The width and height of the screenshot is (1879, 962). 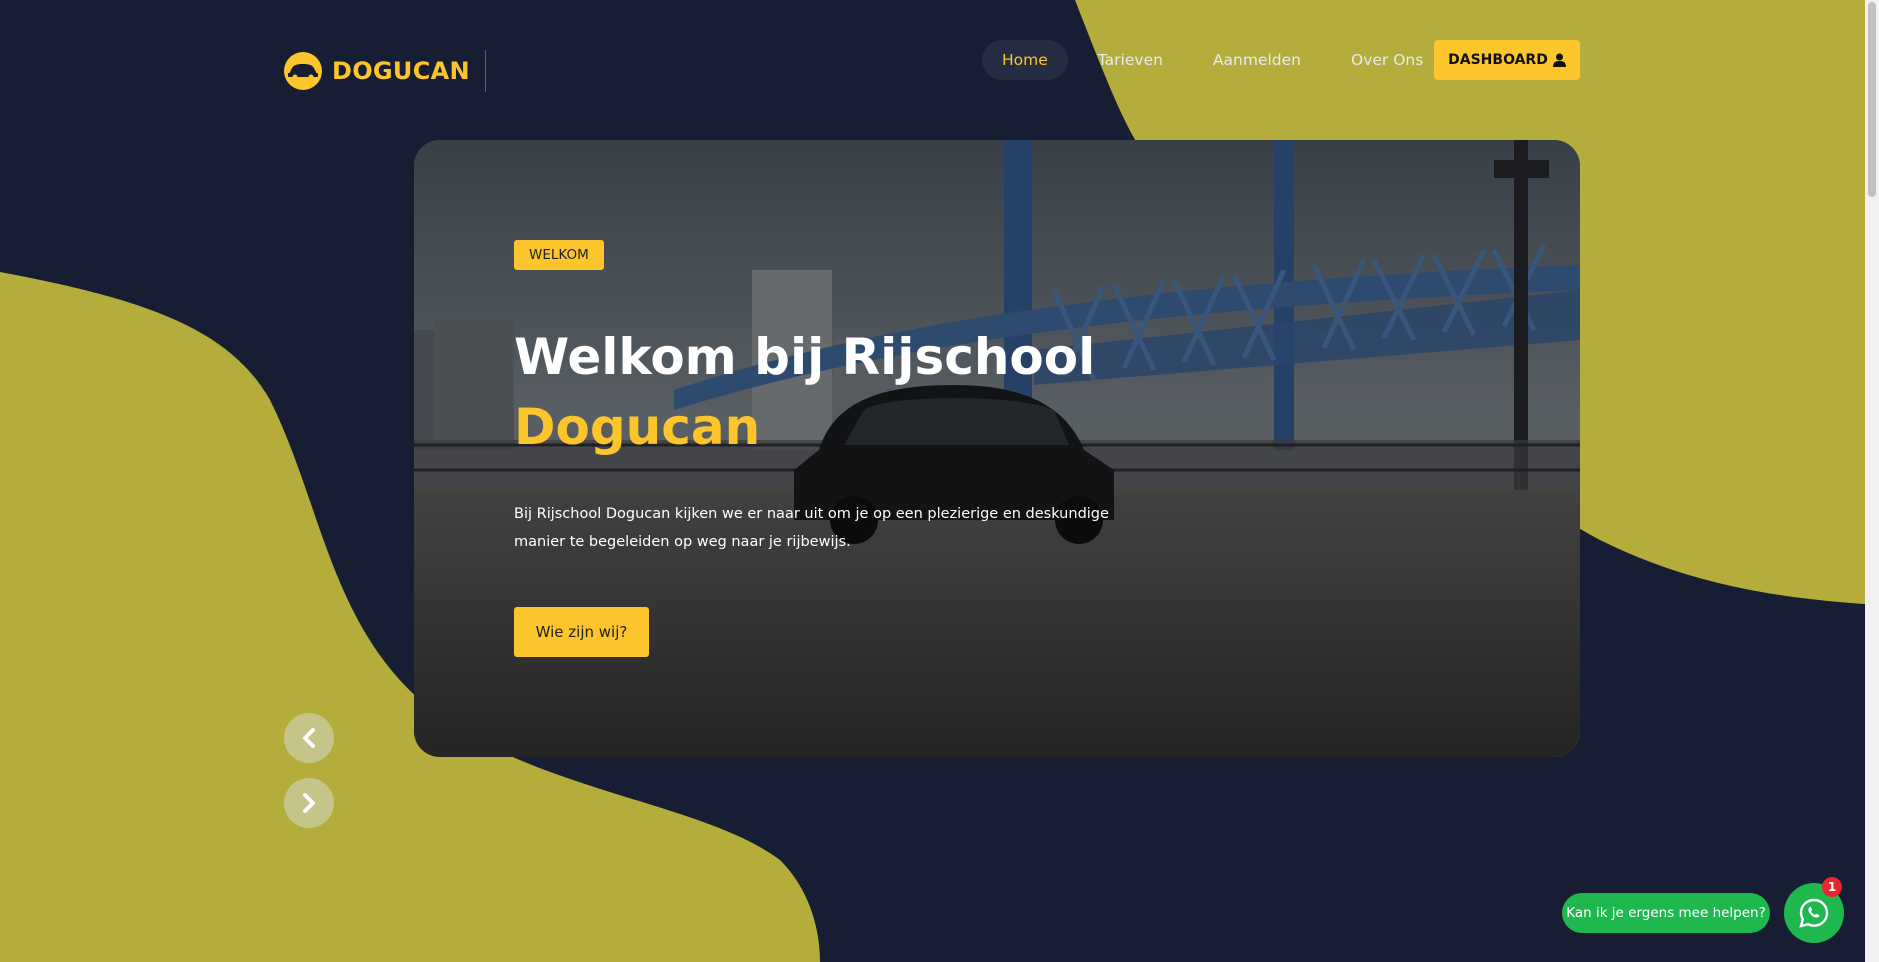 I want to click on slider-prev-button, so click(x=309, y=738).